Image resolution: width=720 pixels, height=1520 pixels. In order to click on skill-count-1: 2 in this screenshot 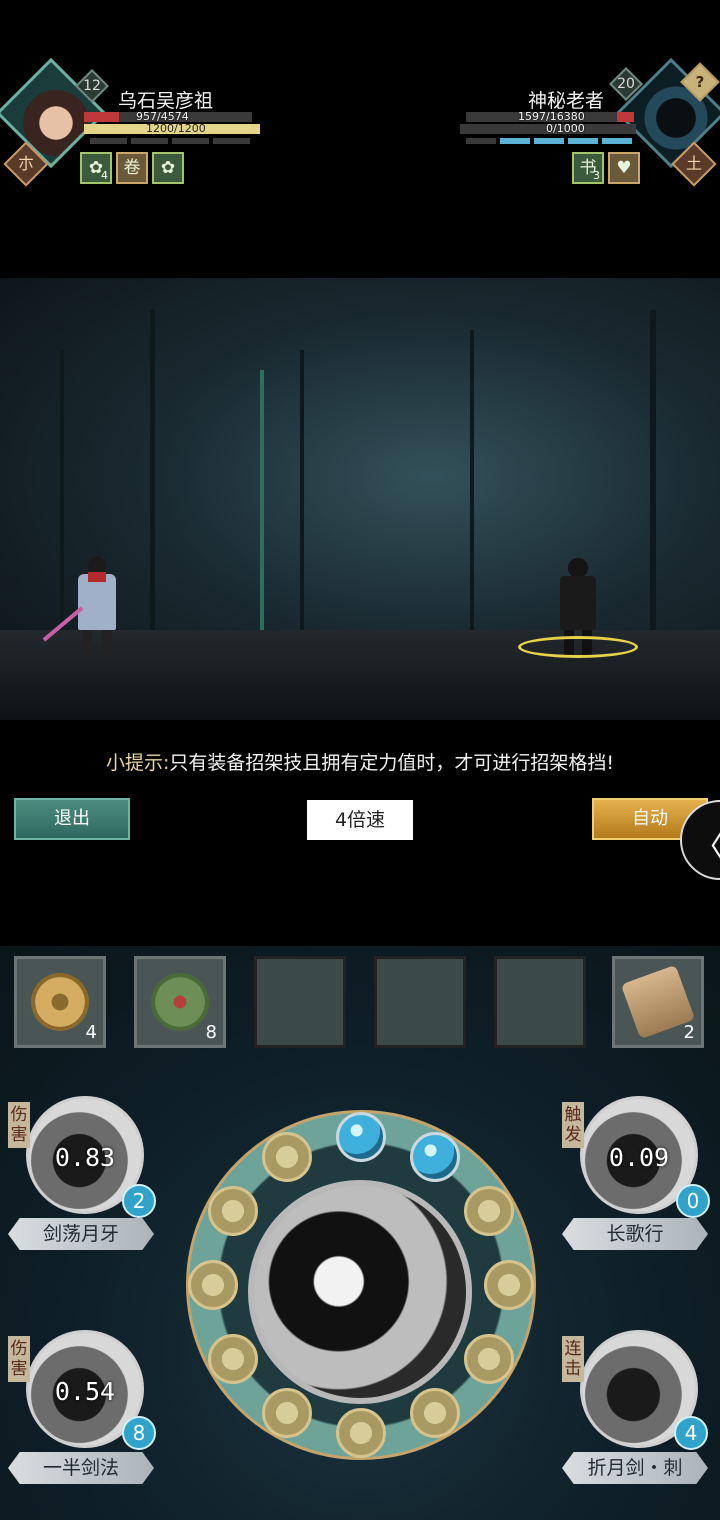, I will do `click(139, 1201)`.